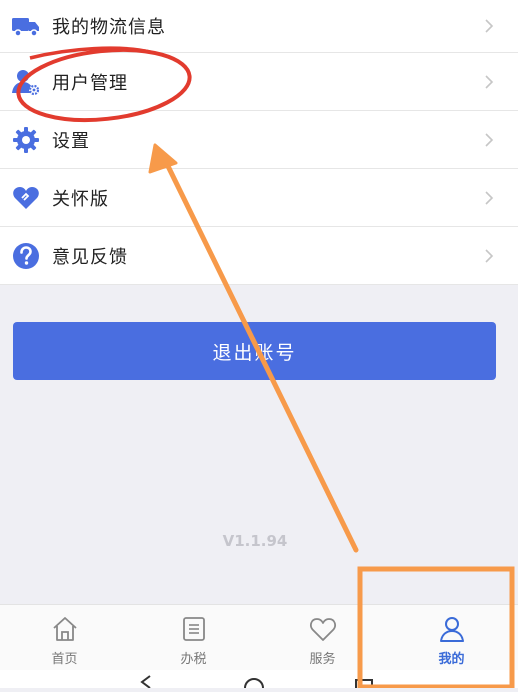 The width and height of the screenshot is (518, 692). I want to click on menu-item-logistics: 我的物流信息, so click(259, 26).